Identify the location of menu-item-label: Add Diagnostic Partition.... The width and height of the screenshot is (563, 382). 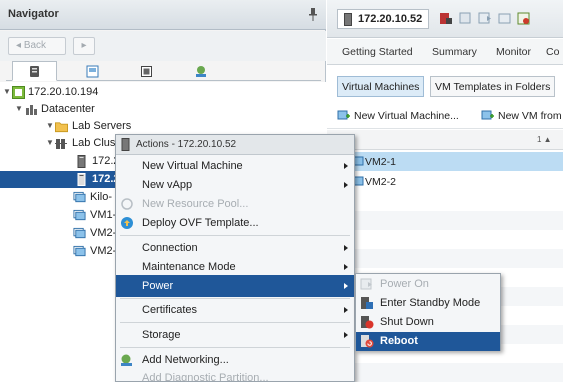
(205, 377).